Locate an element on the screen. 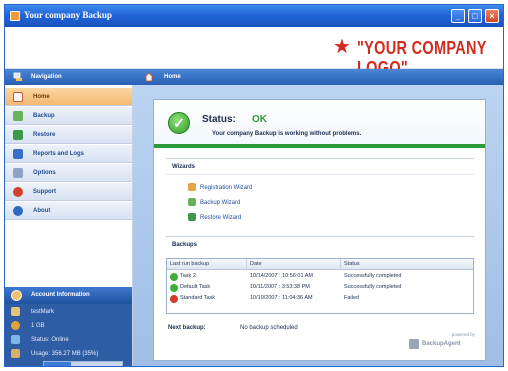 Image resolution: width=508 pixels, height=371 pixels. sidebar-item-reports: Reports and Logs is located at coordinates (68, 154).